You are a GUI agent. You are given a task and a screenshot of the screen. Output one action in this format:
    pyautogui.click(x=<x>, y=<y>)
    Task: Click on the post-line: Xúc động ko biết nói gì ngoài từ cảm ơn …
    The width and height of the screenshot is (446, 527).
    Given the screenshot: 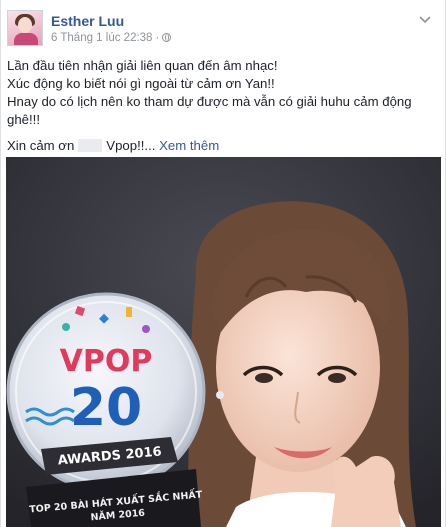 What is the action you would take?
    pyautogui.click(x=141, y=83)
    